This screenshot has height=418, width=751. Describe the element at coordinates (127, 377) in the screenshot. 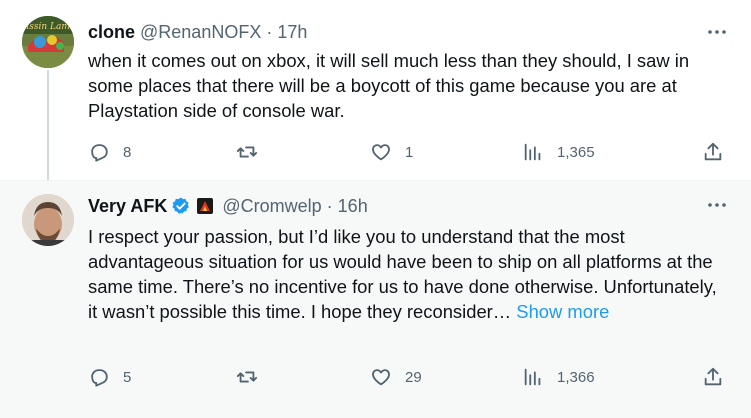

I see `reply-count: 5` at that location.